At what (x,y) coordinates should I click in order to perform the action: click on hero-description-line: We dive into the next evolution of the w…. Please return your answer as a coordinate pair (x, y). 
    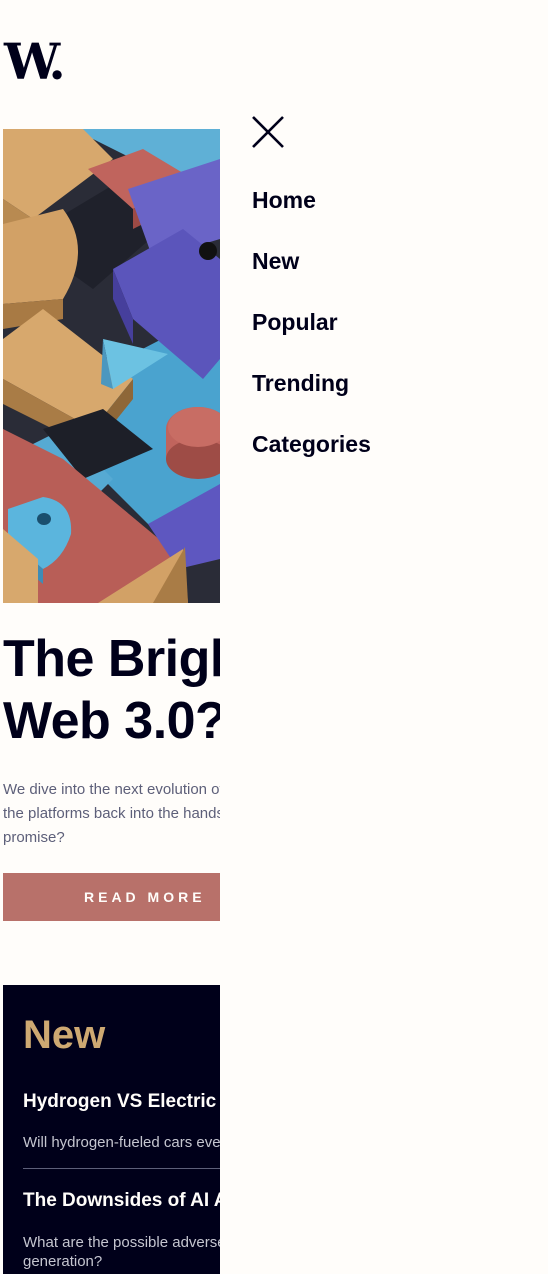
    Looking at the image, I should click on (111, 789).